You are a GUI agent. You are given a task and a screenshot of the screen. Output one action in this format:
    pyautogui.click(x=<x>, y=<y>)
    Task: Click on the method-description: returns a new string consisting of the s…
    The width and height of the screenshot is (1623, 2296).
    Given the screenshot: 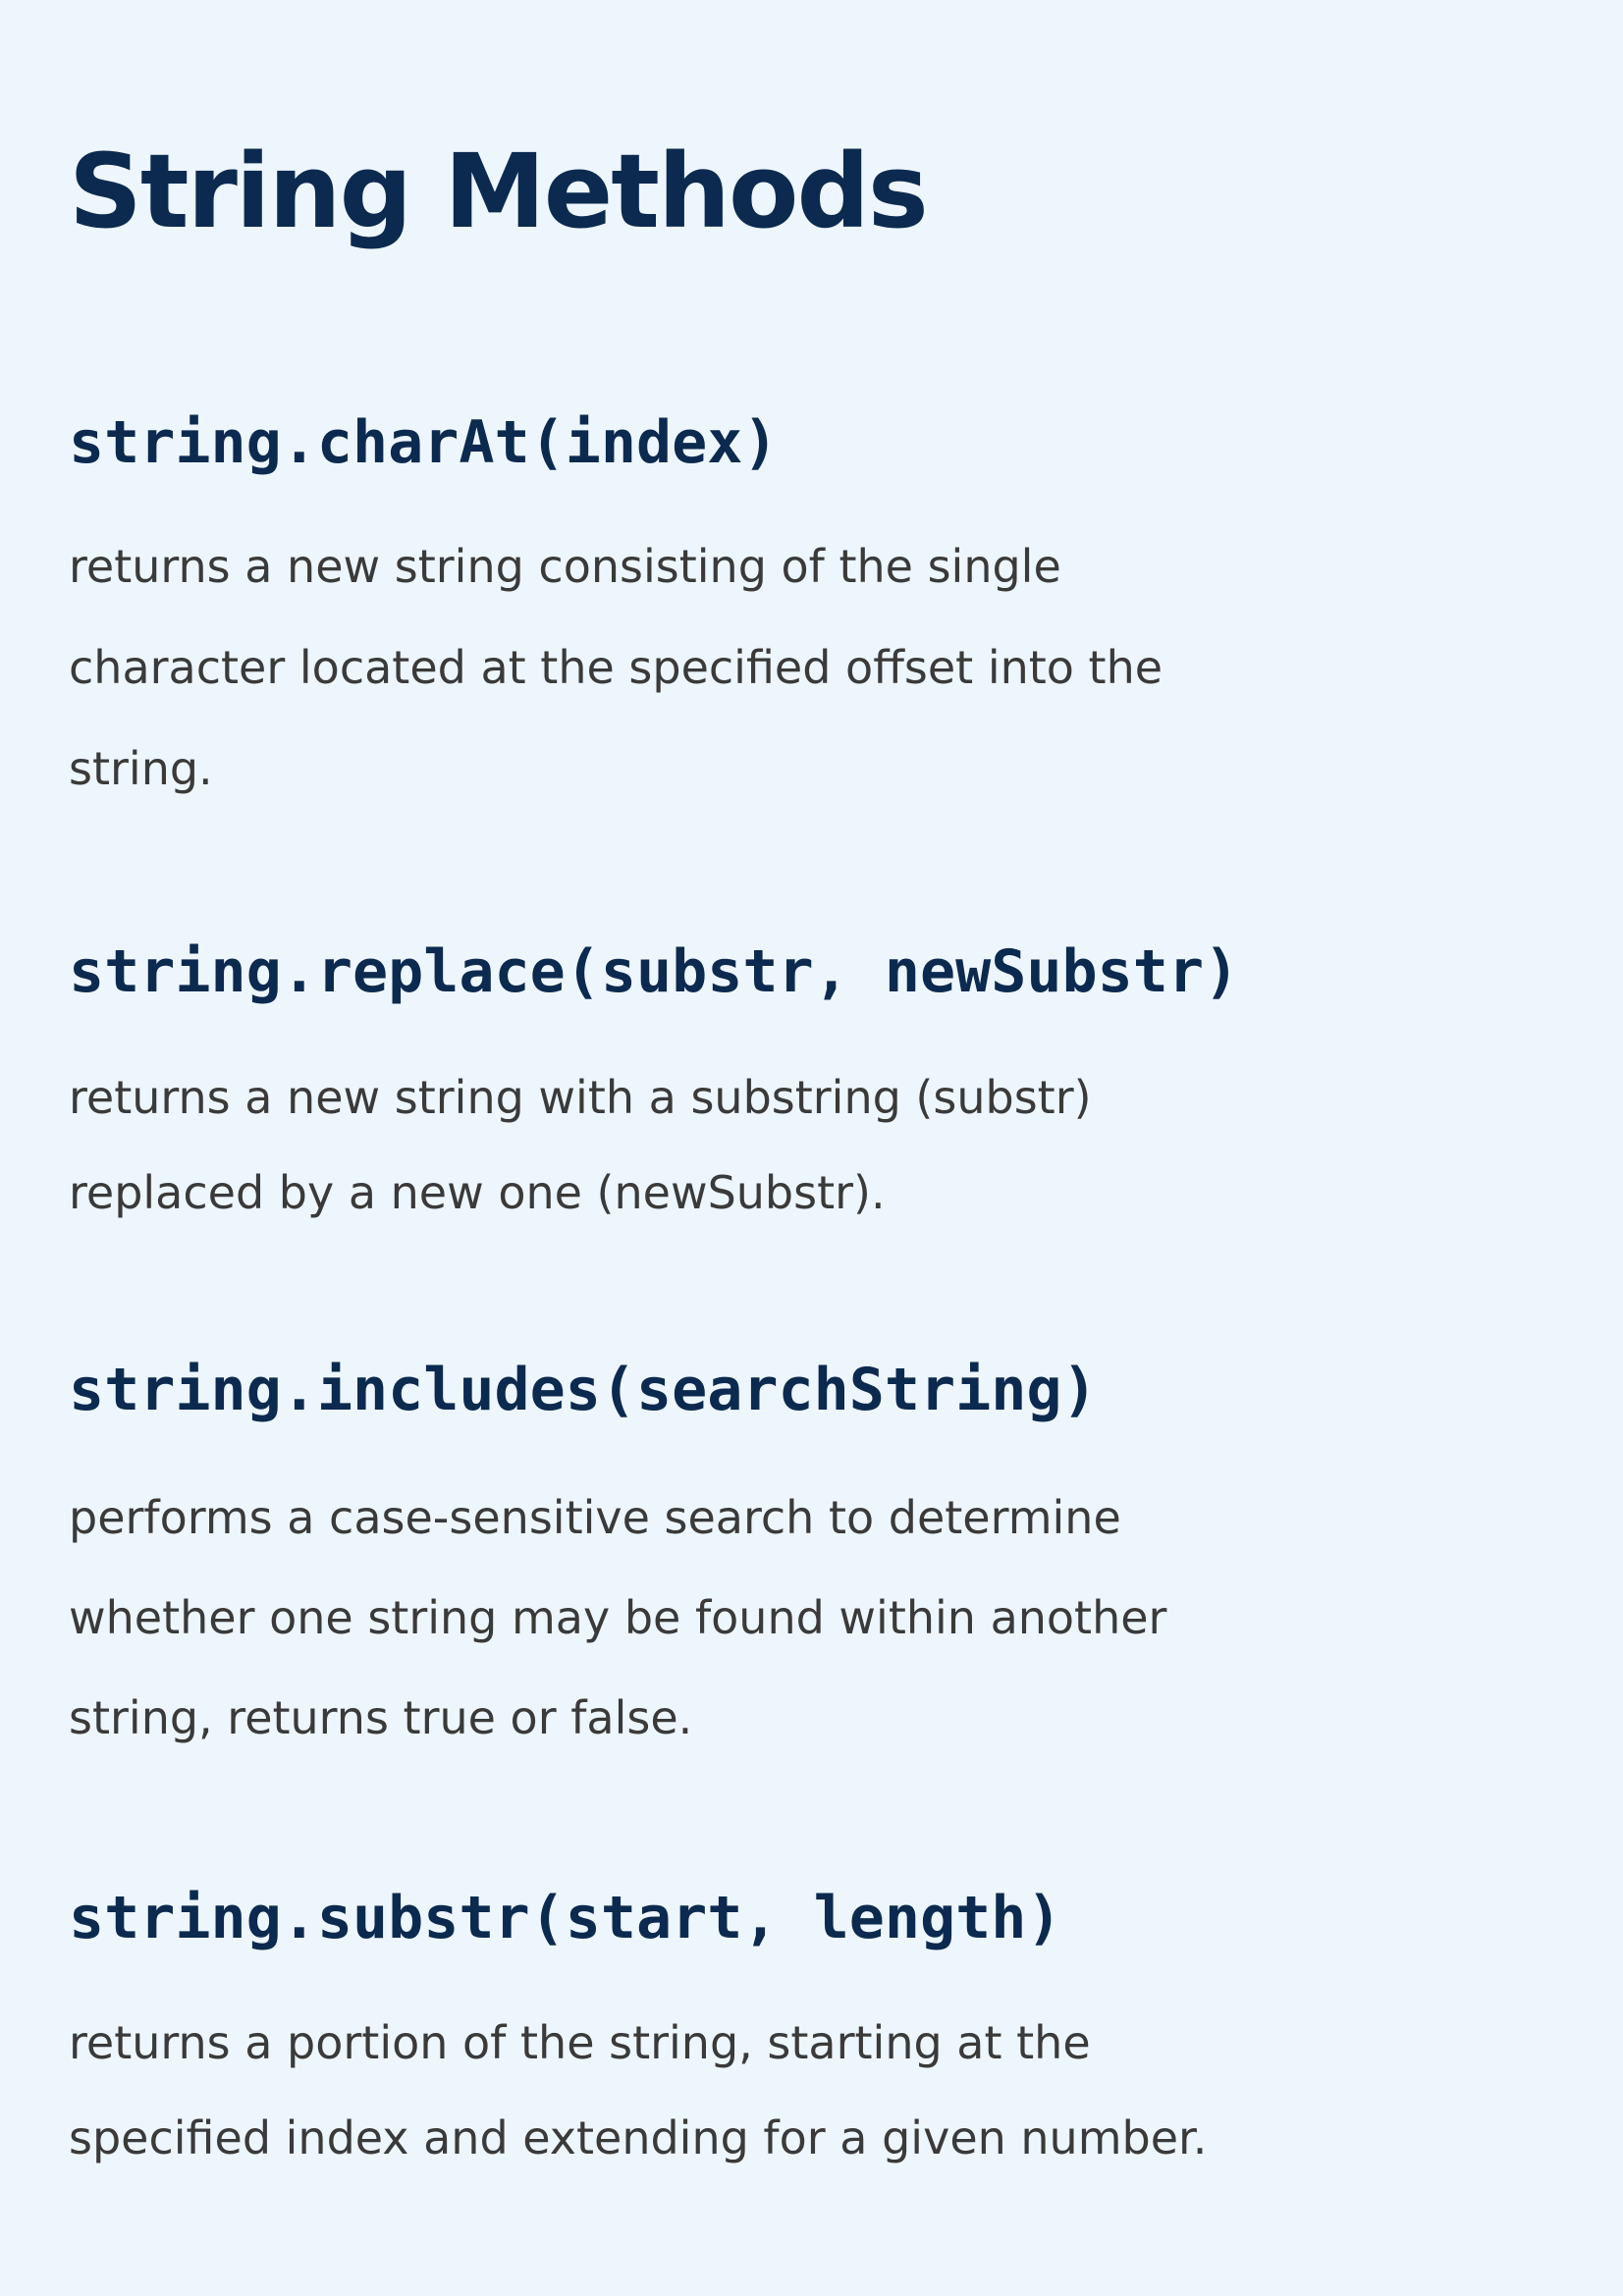 What is the action you would take?
    pyautogui.click(x=616, y=667)
    